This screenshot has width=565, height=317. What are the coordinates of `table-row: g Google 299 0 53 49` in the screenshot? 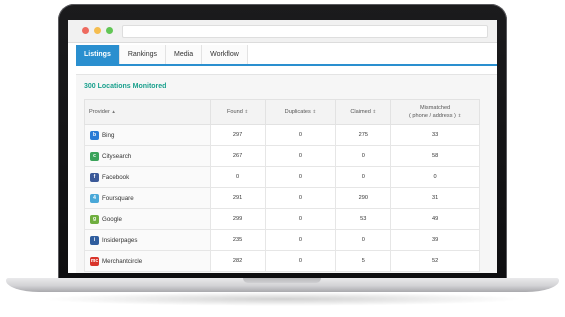 It's located at (282, 219).